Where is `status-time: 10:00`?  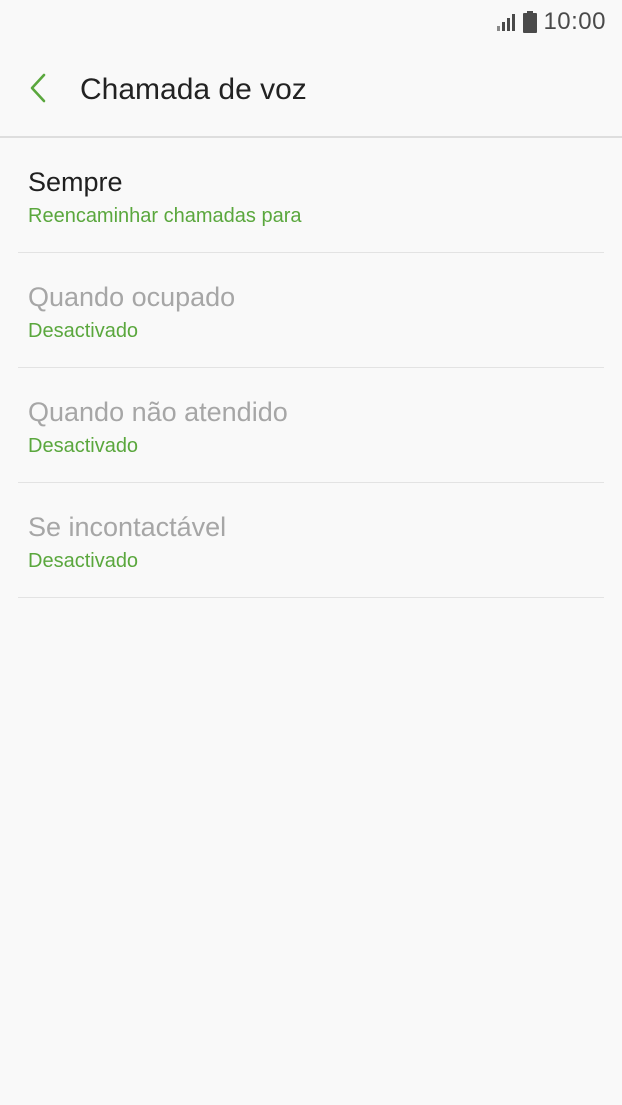 status-time: 10:00 is located at coordinates (574, 21).